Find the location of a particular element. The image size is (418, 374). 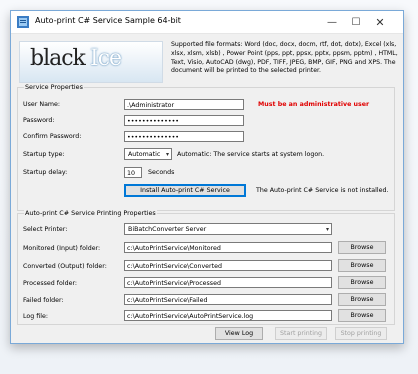

blackice-logo: black Ice is located at coordinates (91, 62).